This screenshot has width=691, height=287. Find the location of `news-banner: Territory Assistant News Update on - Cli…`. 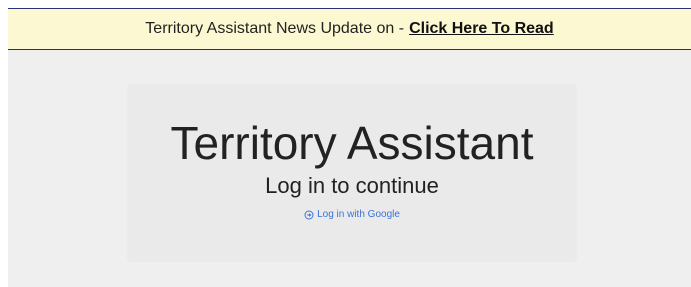

news-banner: Territory Assistant News Update on - Cli… is located at coordinates (349, 29).